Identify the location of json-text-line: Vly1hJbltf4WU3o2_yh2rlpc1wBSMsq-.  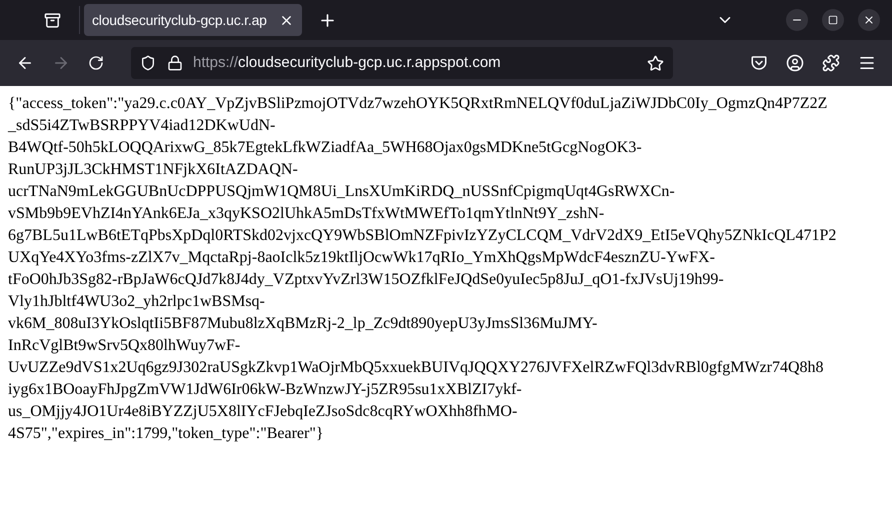
(136, 302).